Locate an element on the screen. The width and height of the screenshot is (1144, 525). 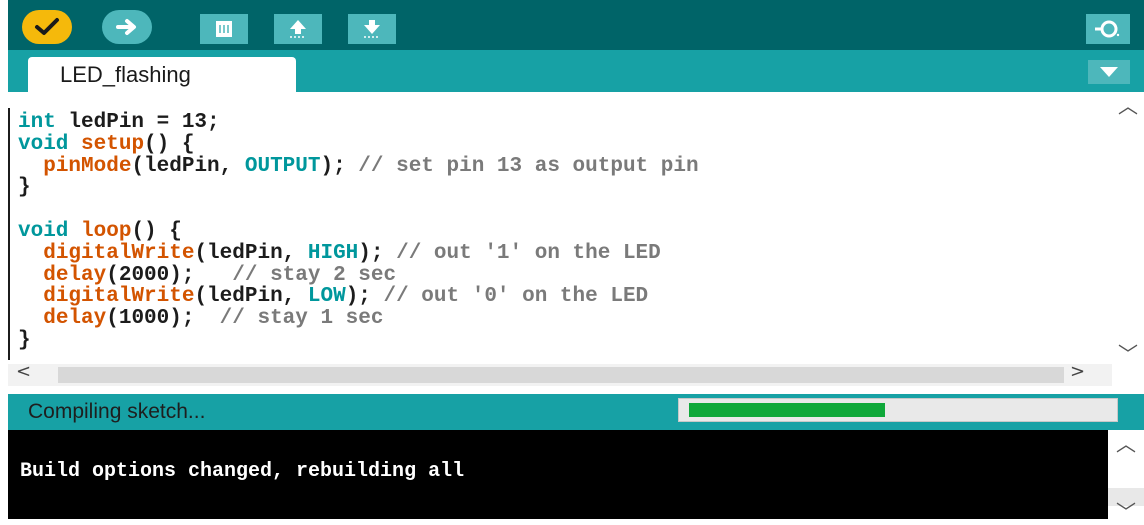
checkmark-icon is located at coordinates (47, 26).